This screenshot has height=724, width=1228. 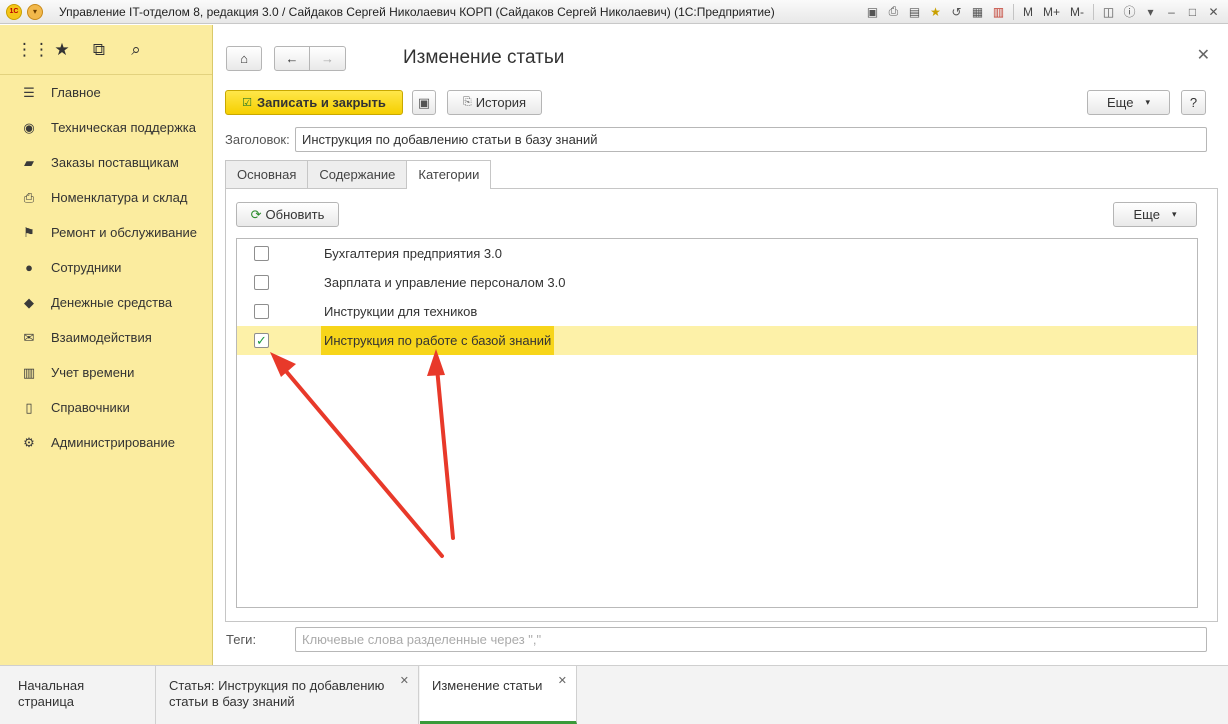 I want to click on memory-button: M, so click(x=1028, y=12).